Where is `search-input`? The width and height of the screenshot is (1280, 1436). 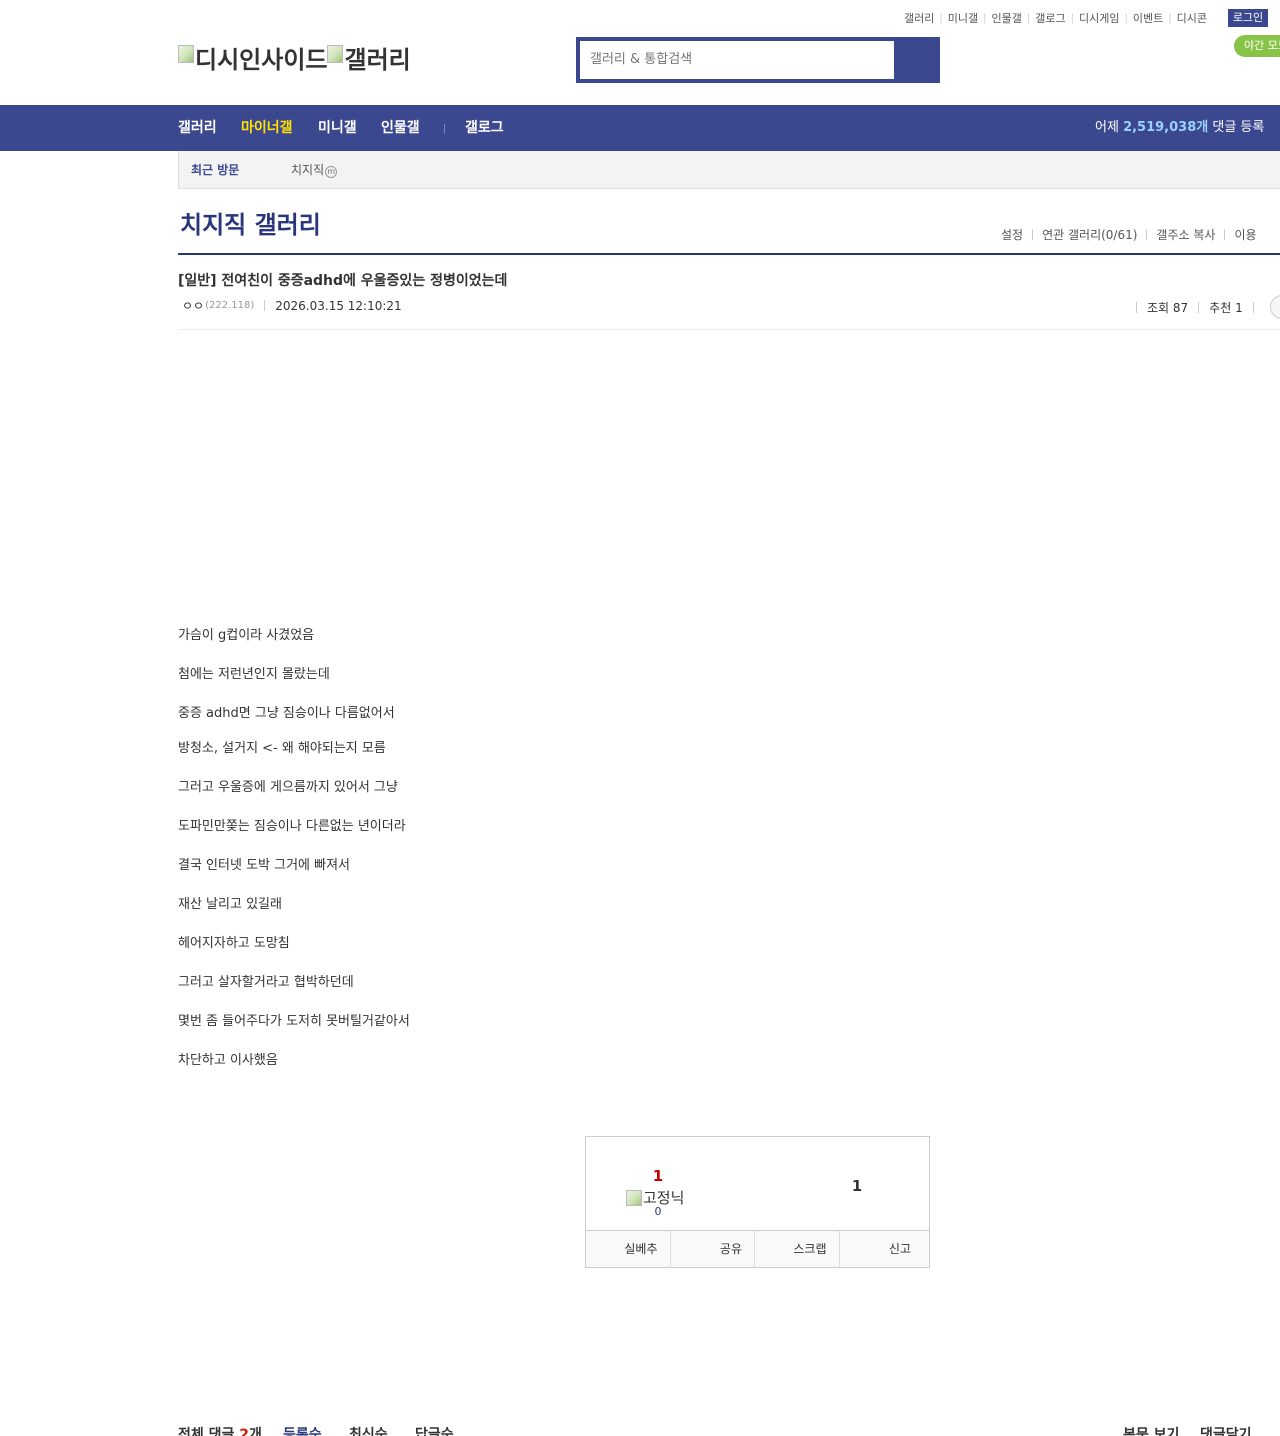
search-input is located at coordinates (737, 60).